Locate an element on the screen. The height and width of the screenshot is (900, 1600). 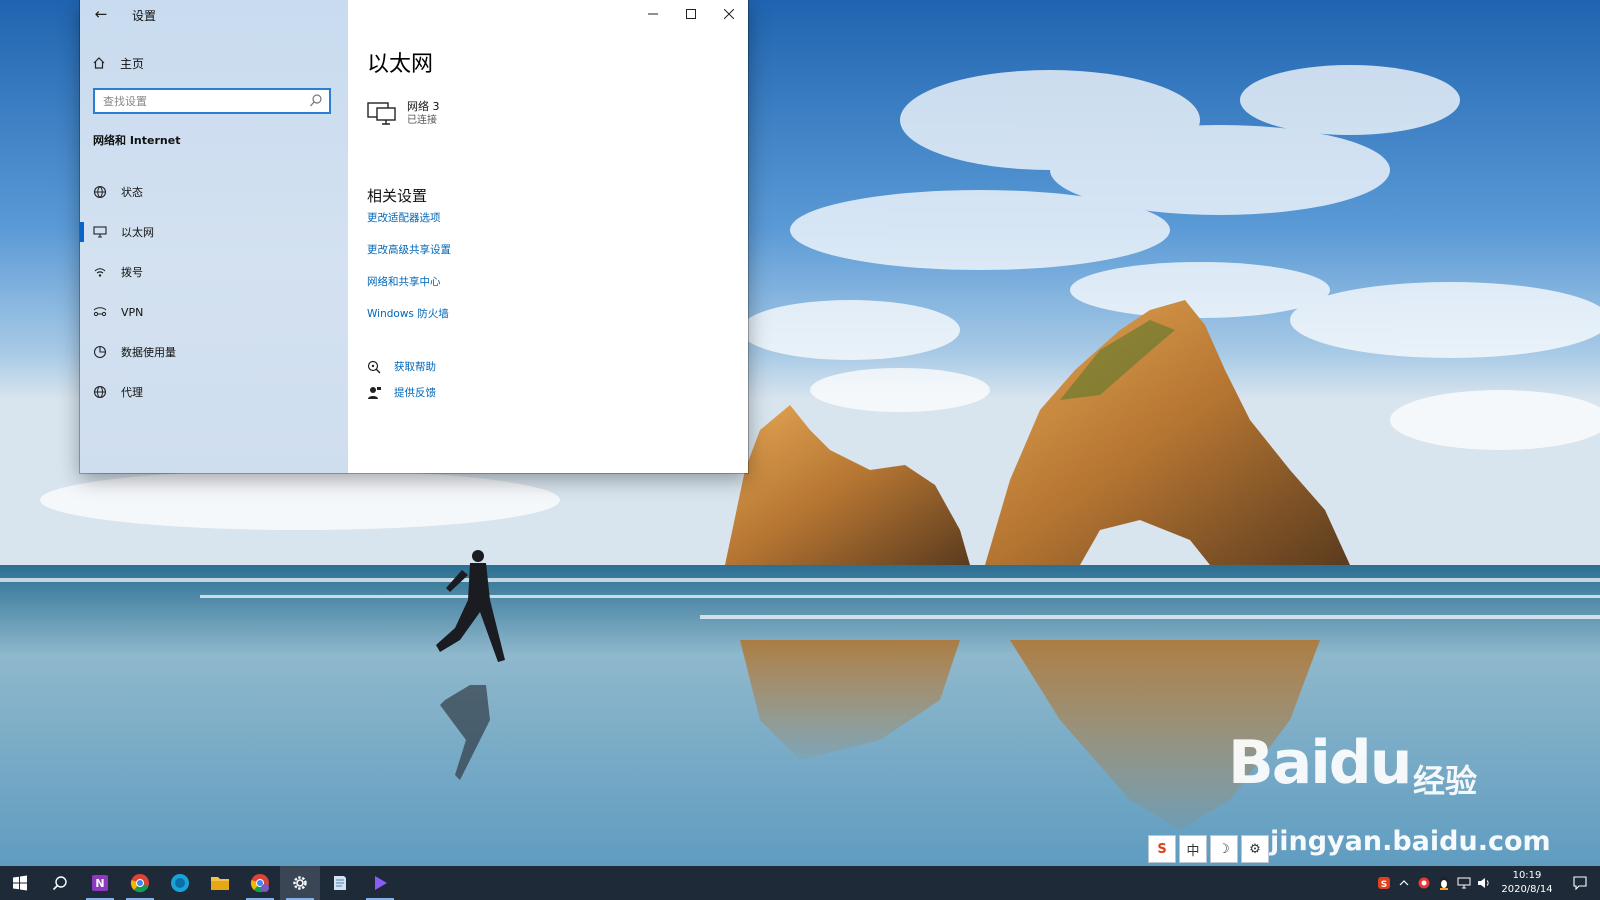
proxy-globe-icon is located at coordinates (100, 392).